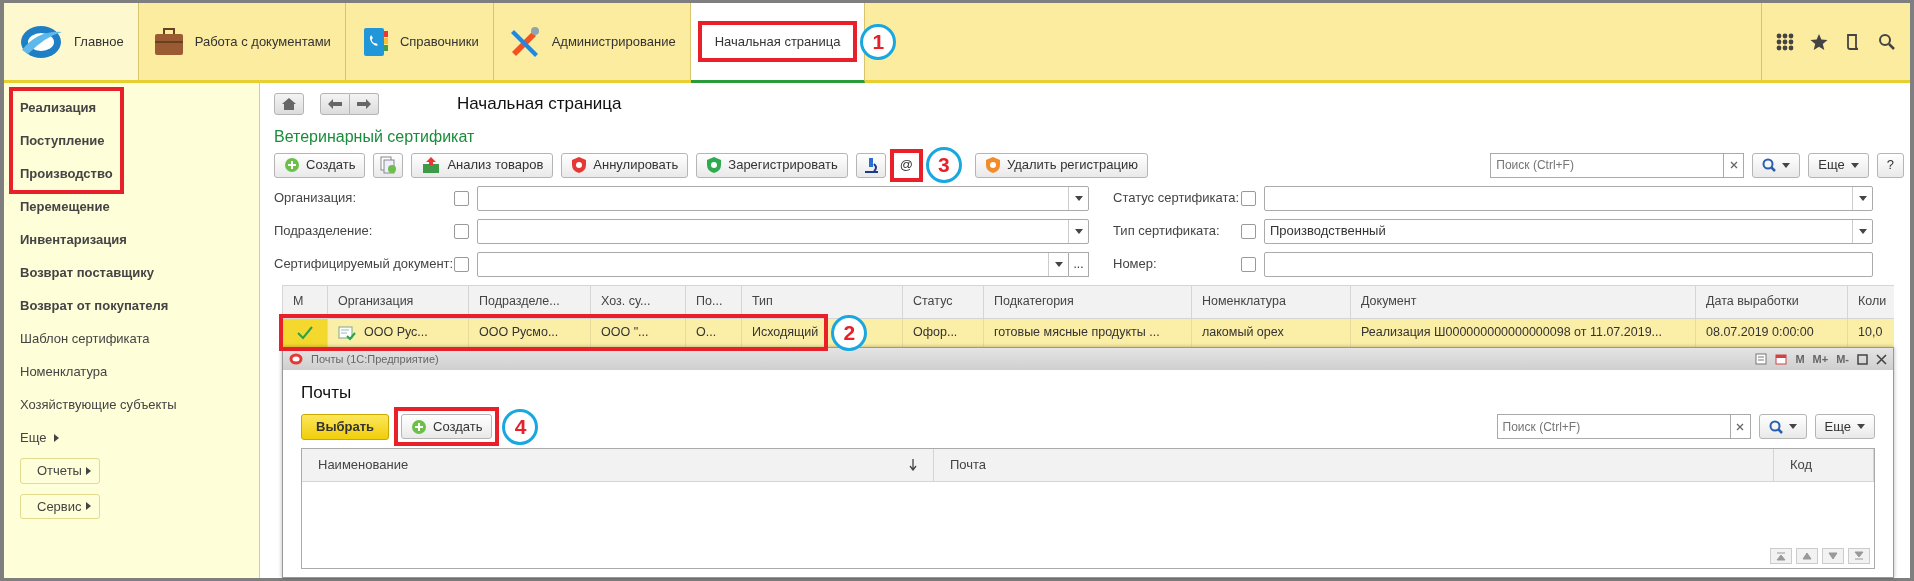 Image resolution: width=1914 pixels, height=581 pixels. I want to click on toolbar-button: Зарегистрировать, so click(772, 165).